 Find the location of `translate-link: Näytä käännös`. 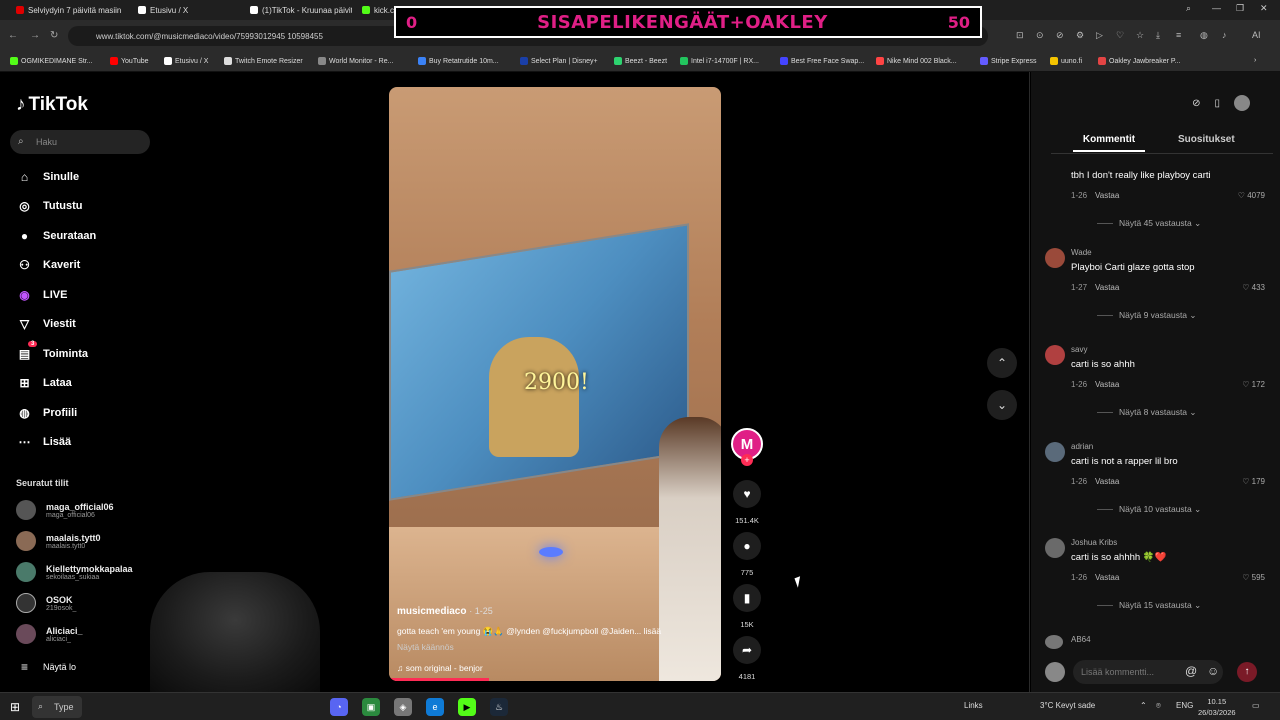

translate-link: Näytä käännös is located at coordinates (555, 647).